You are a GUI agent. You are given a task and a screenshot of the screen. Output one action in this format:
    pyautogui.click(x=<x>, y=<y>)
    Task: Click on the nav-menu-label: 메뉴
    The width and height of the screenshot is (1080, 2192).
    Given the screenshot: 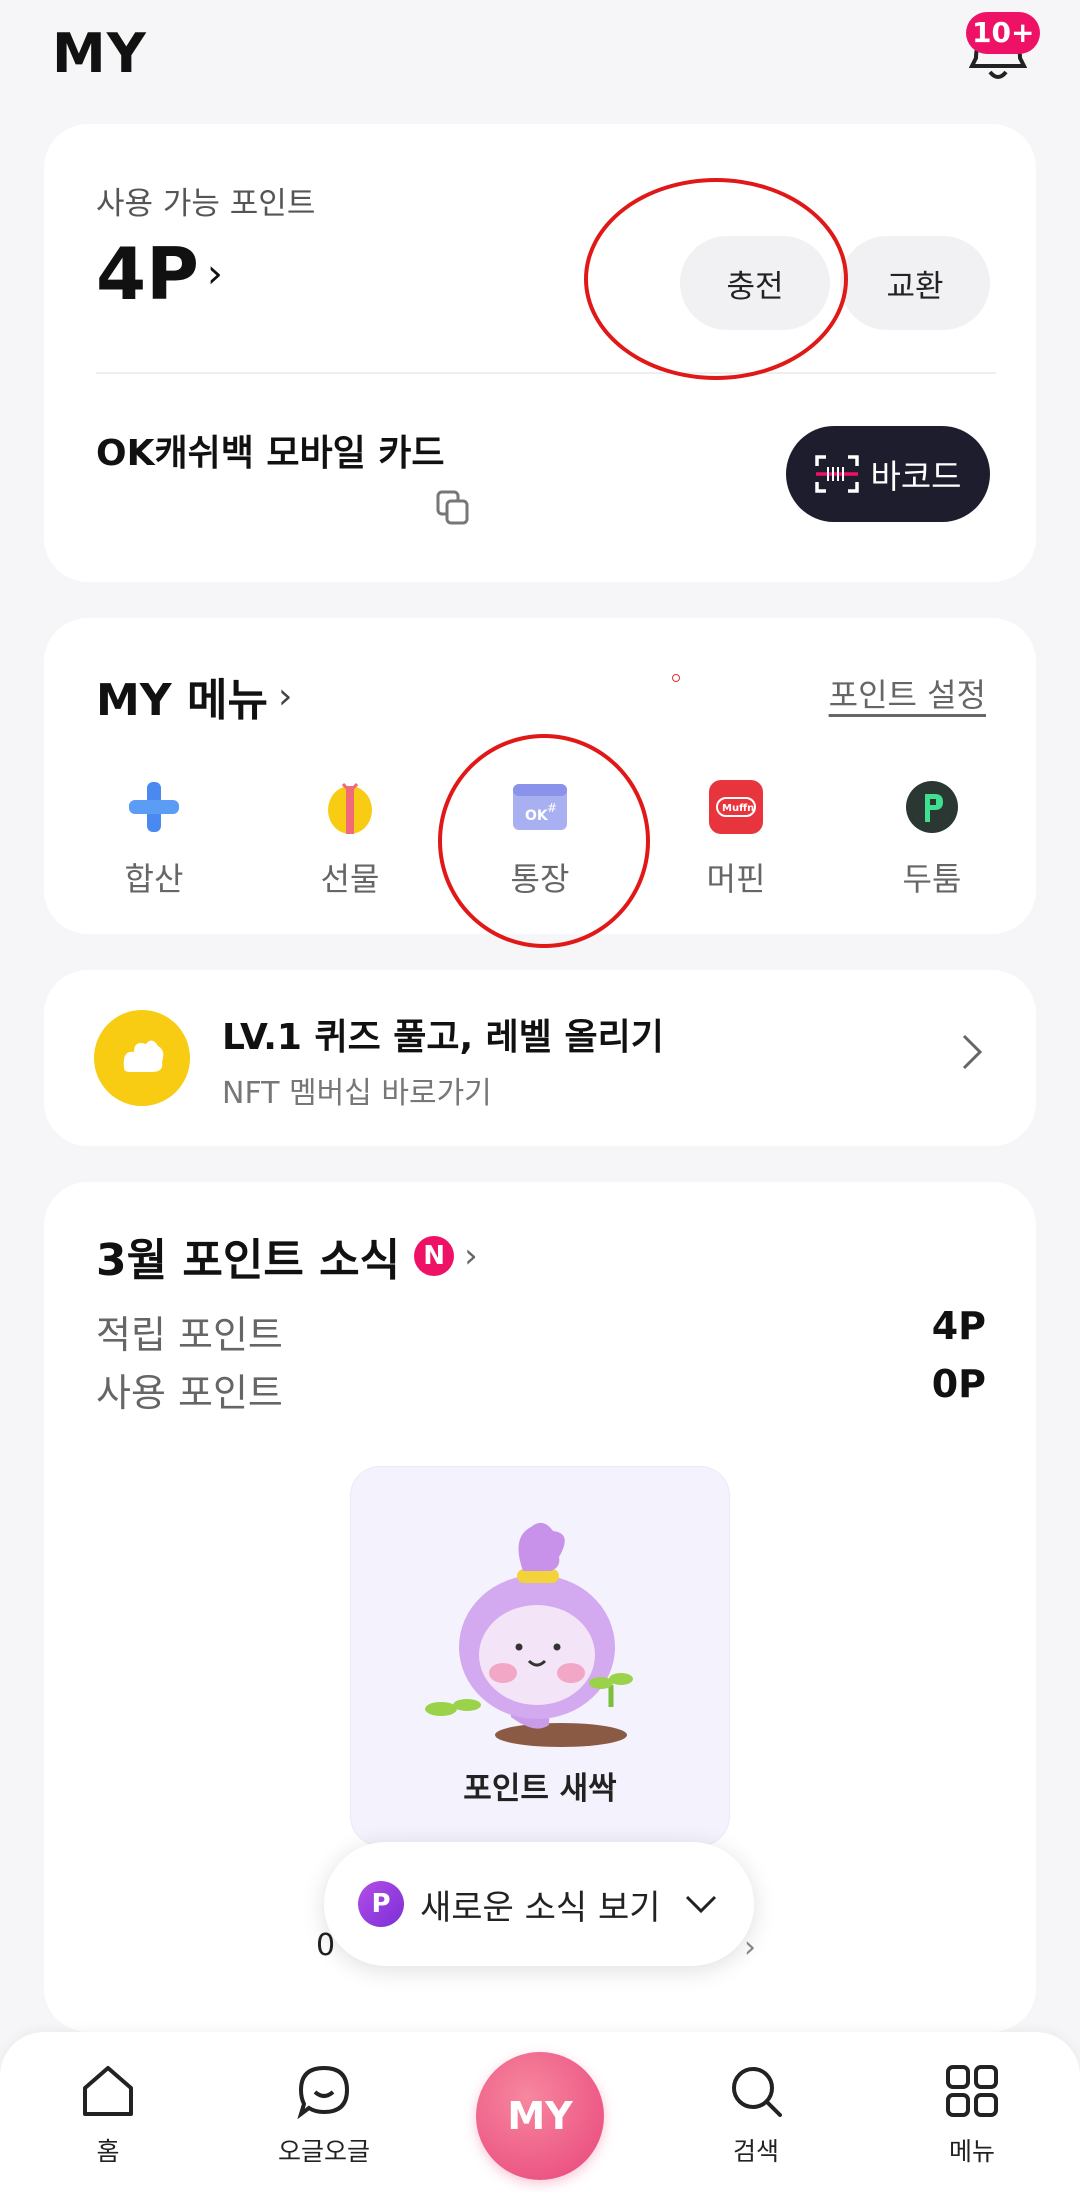 What is the action you would take?
    pyautogui.click(x=971, y=2151)
    